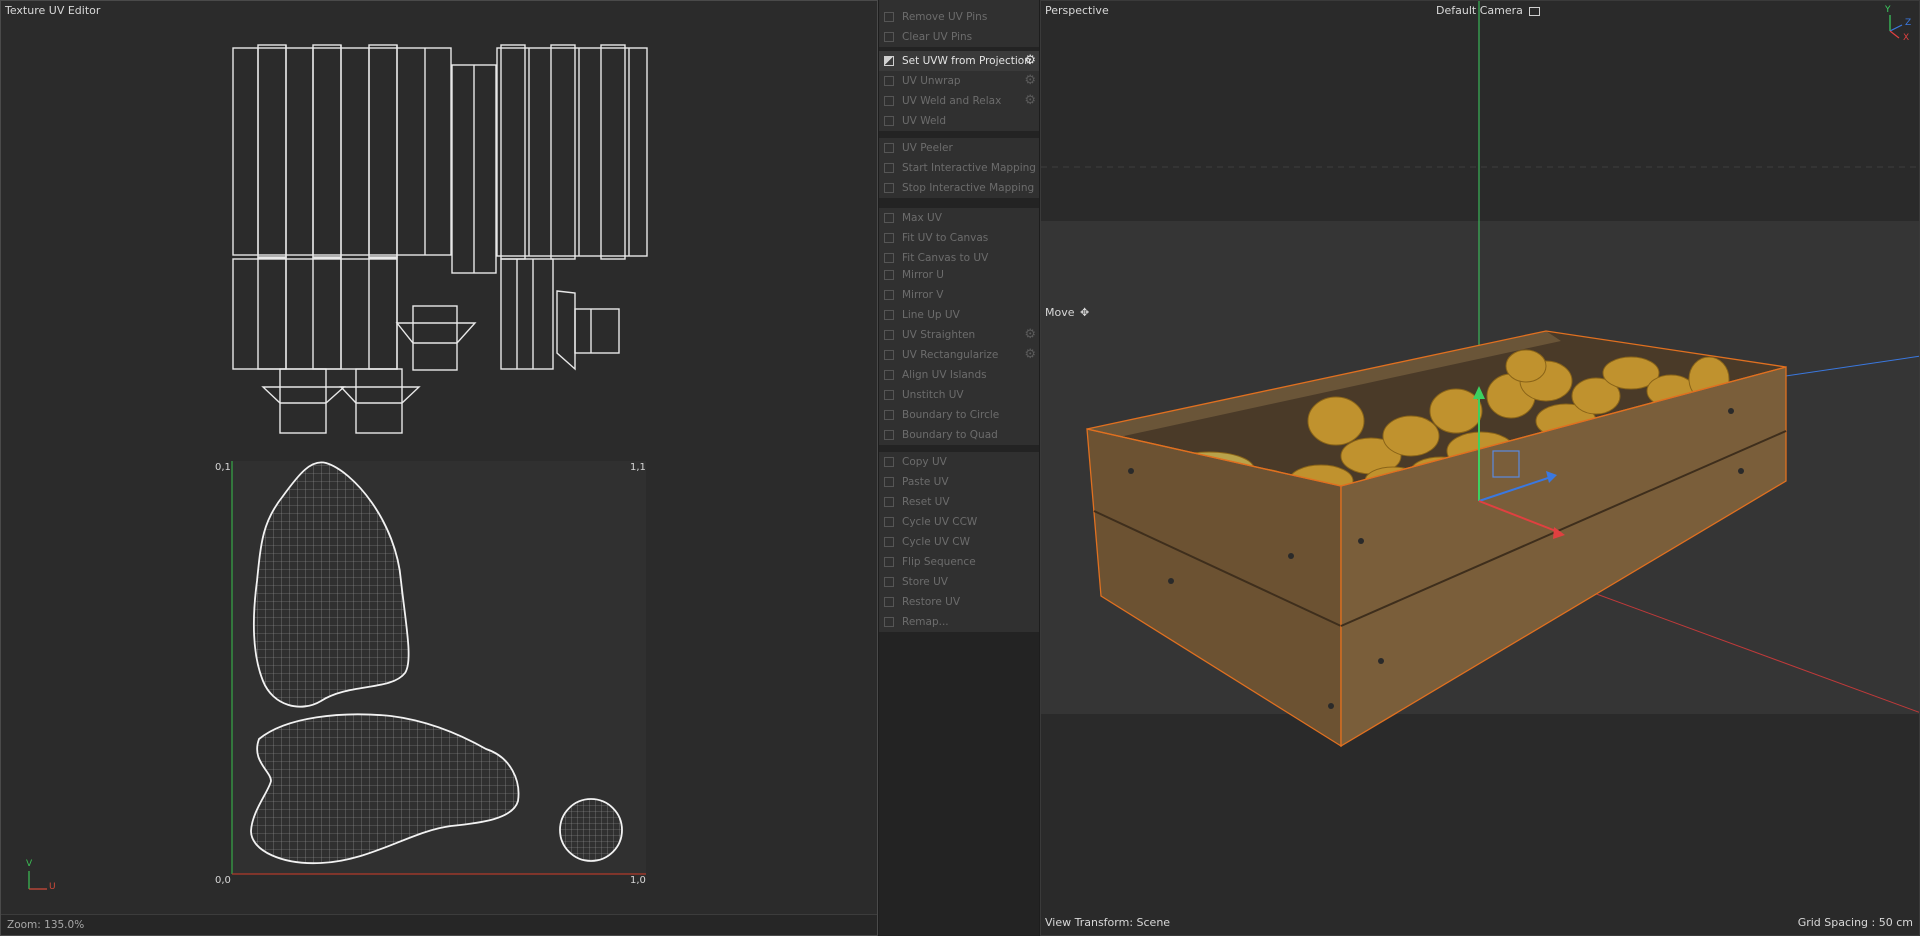 The image size is (1920, 936). Describe the element at coordinates (889, 258) in the screenshot. I see `fit-canvas-icon` at that location.